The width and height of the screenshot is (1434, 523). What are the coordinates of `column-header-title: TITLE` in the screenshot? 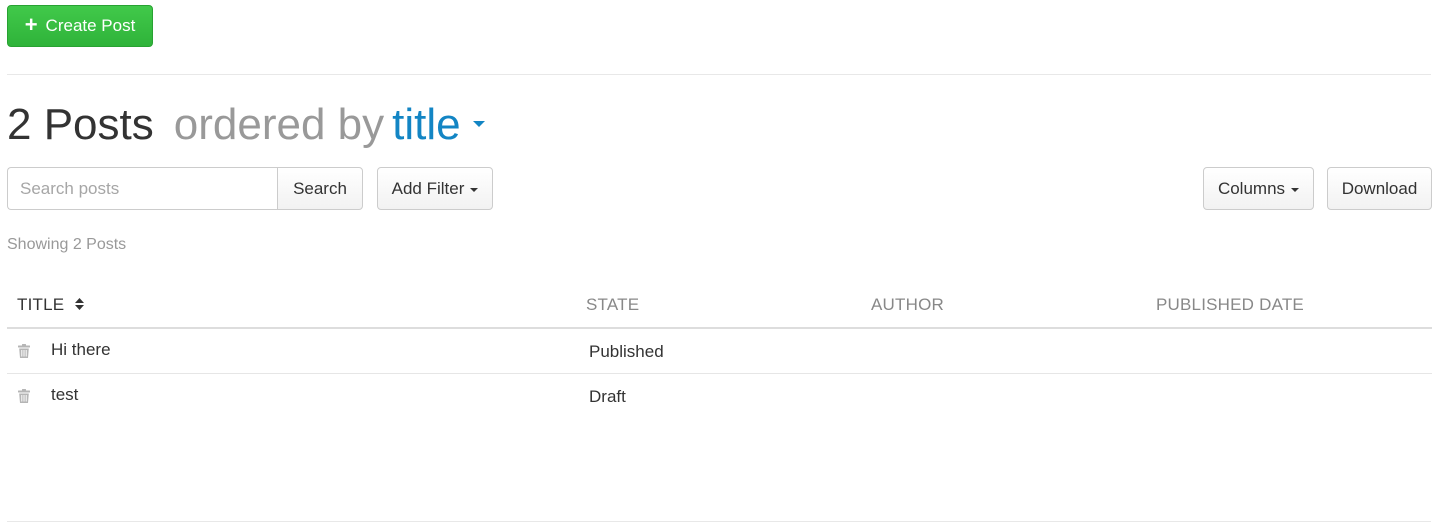 It's located at (51, 305).